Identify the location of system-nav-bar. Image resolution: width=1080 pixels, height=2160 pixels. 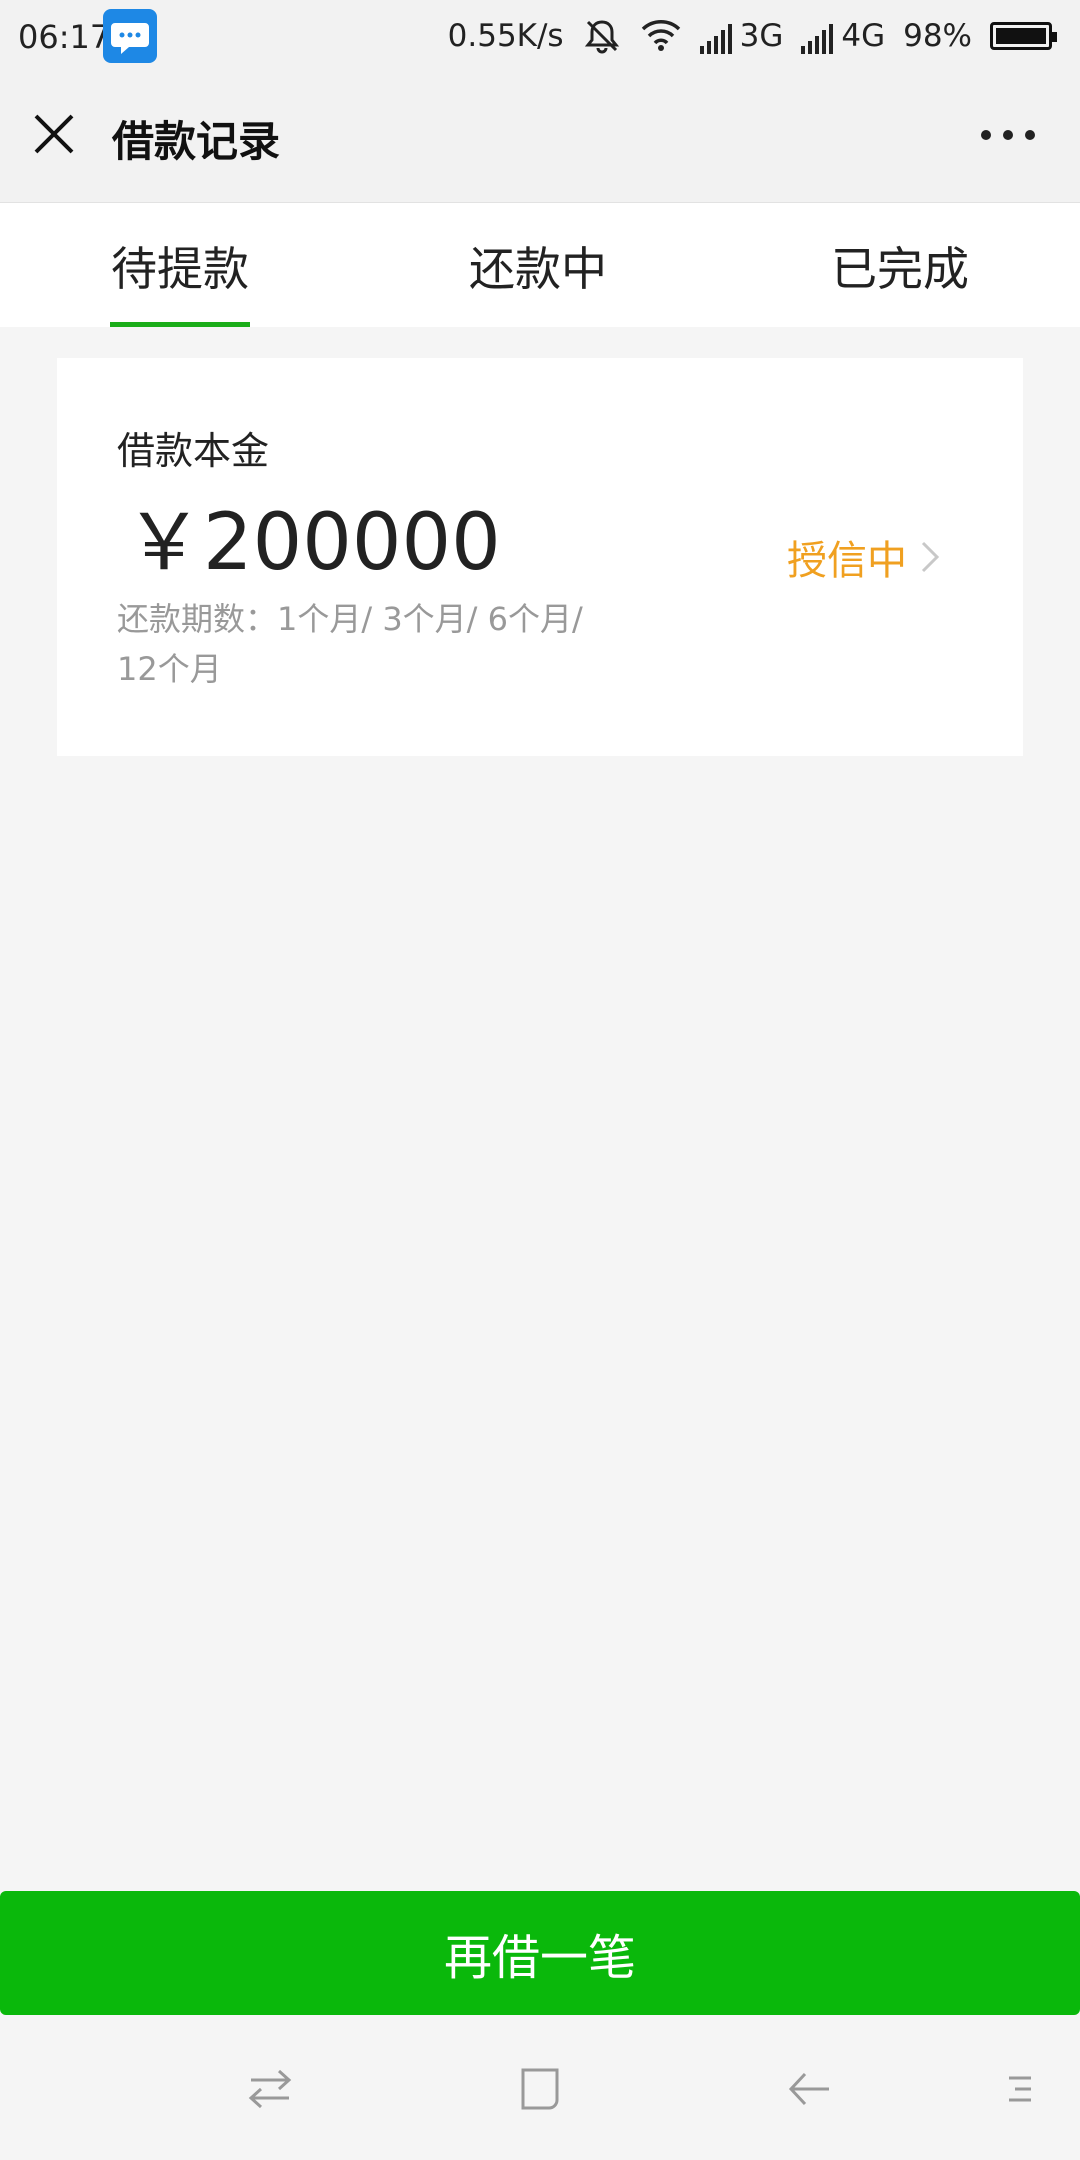
(540, 2088).